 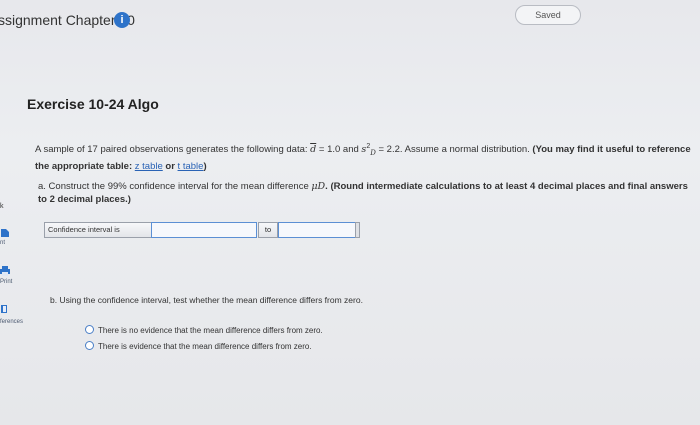 I want to click on document-icon, so click(x=5, y=233).